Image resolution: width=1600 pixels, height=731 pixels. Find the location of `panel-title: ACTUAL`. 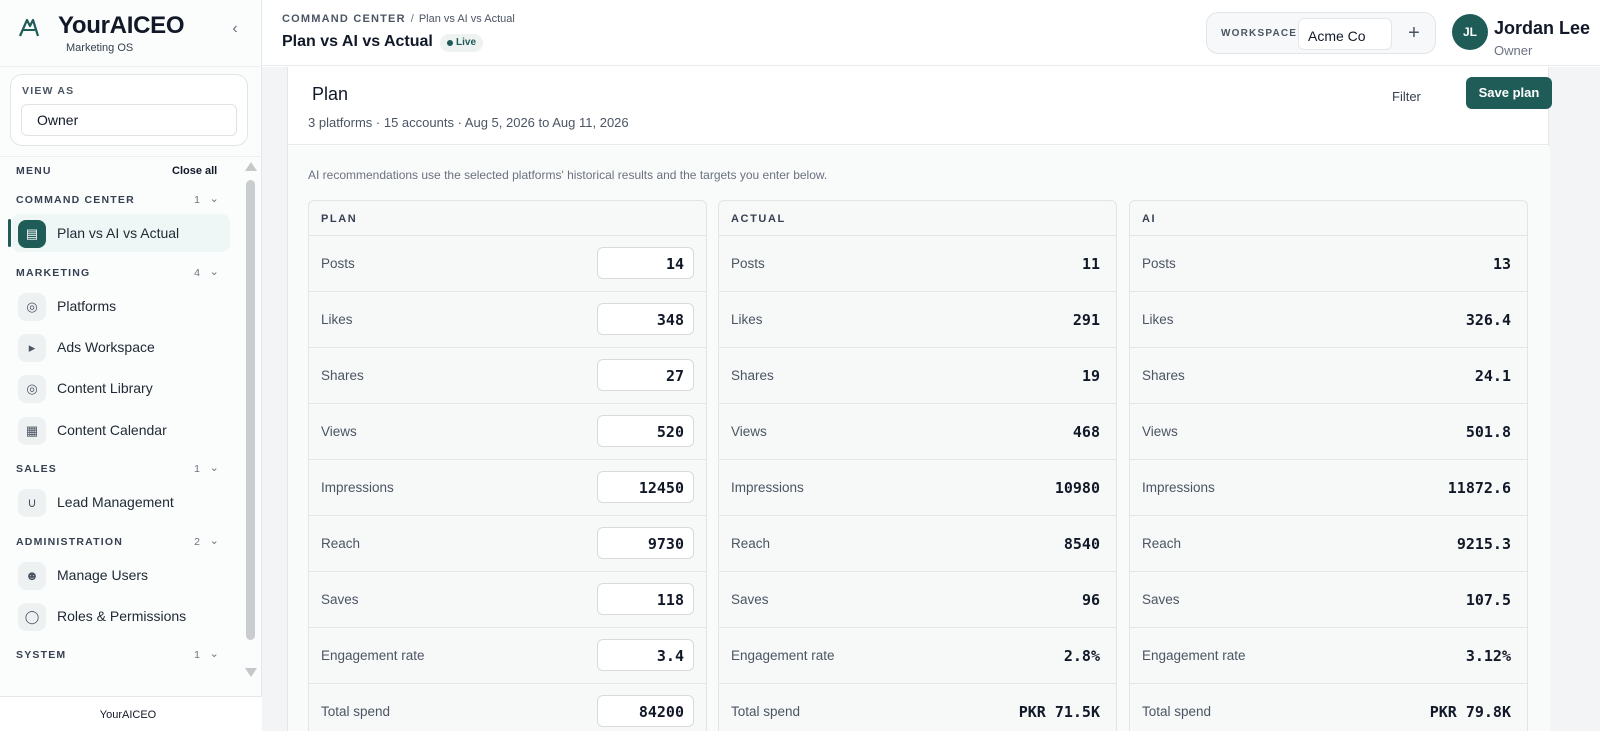

panel-title: ACTUAL is located at coordinates (758, 219).